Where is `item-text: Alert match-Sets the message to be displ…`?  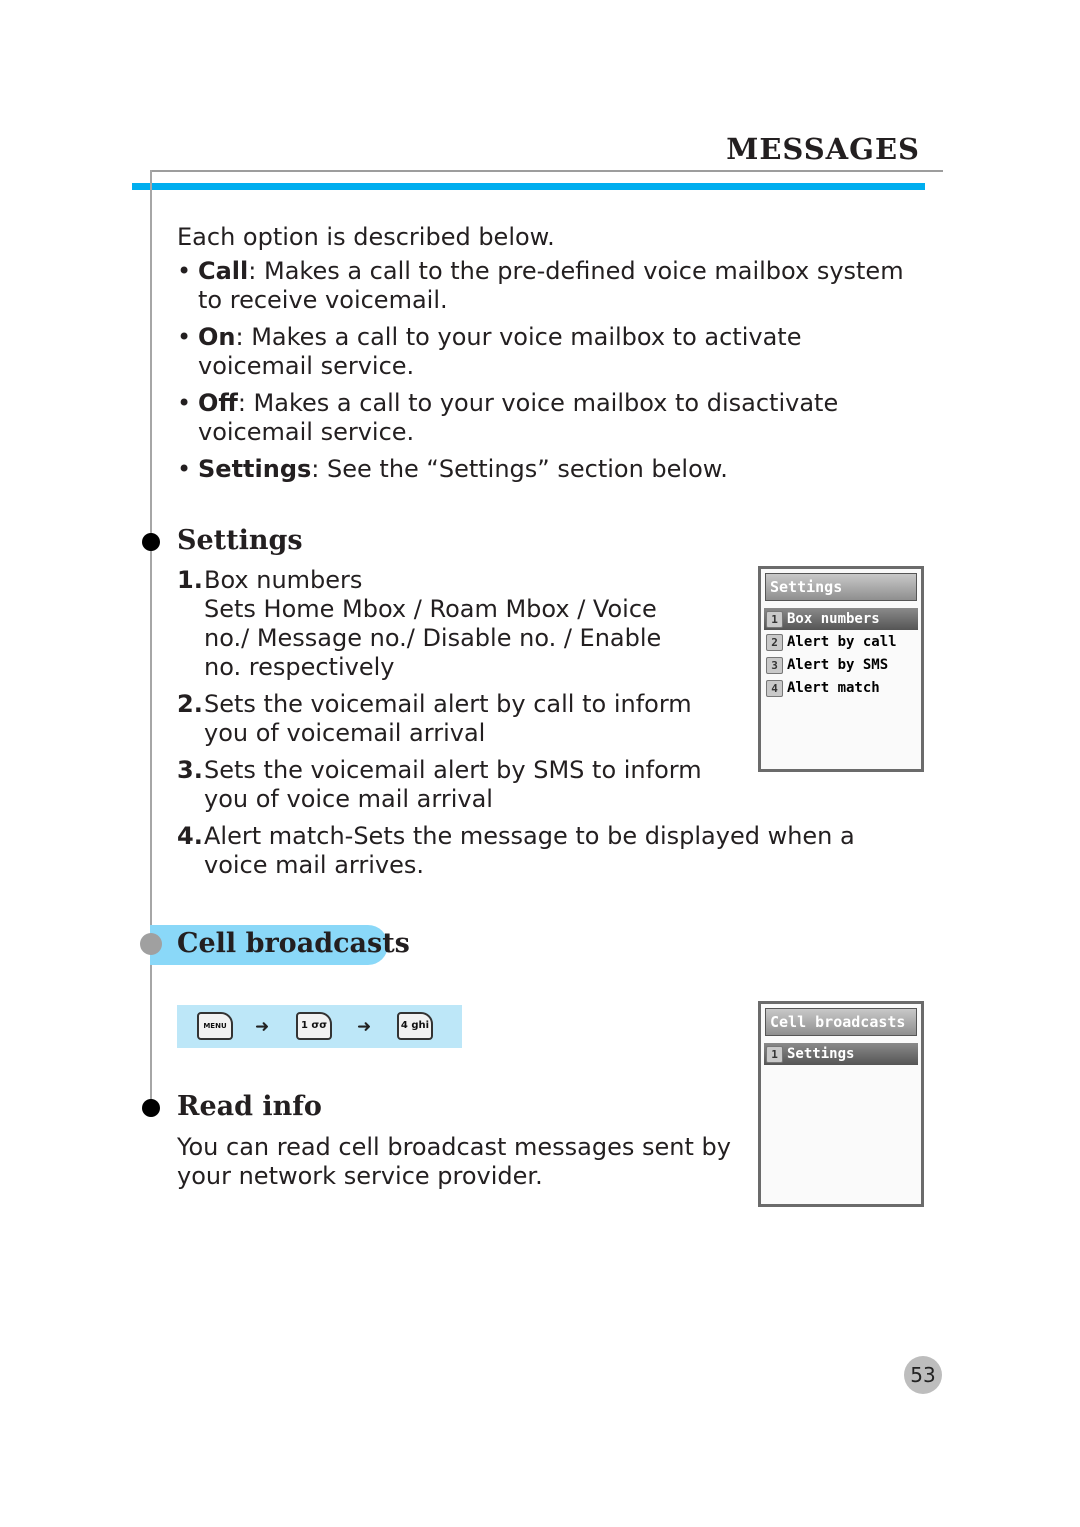 item-text: Alert match-Sets the message to be displ… is located at coordinates (529, 850).